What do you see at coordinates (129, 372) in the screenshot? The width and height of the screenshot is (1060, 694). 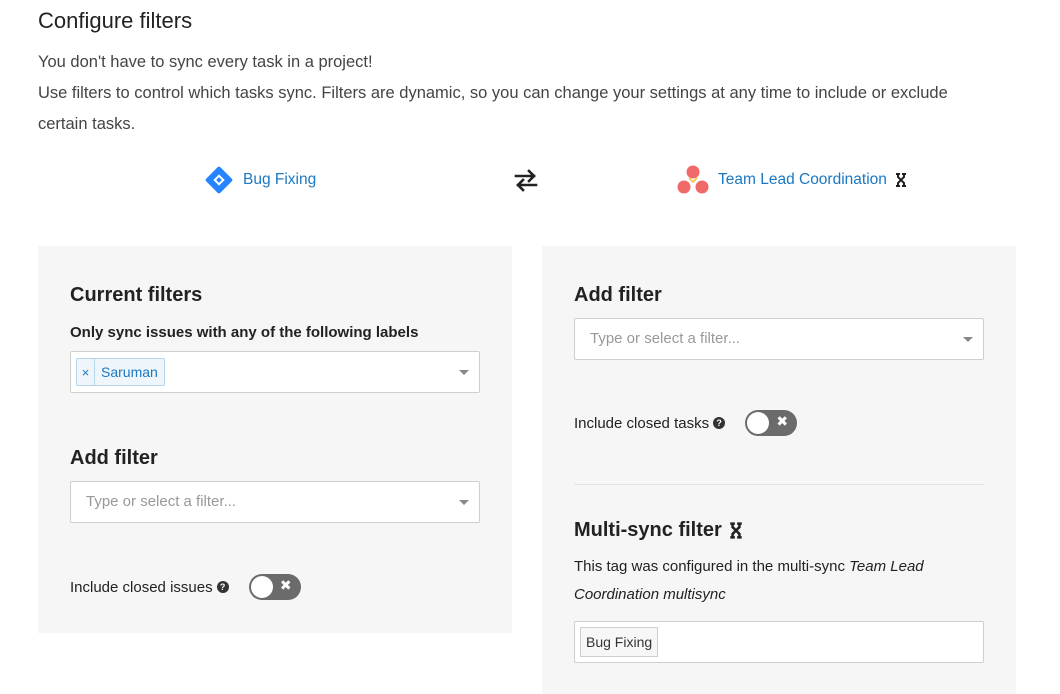 I see `tag-label: Saruman` at bounding box center [129, 372].